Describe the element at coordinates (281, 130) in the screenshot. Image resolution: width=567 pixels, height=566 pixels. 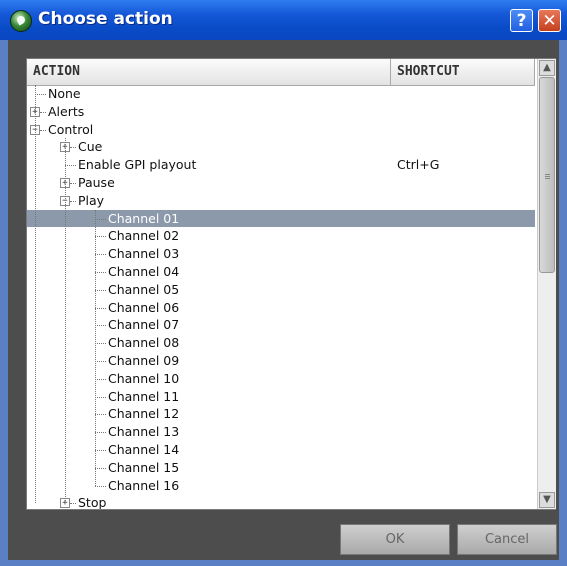
I see `tree-row: − Control` at that location.